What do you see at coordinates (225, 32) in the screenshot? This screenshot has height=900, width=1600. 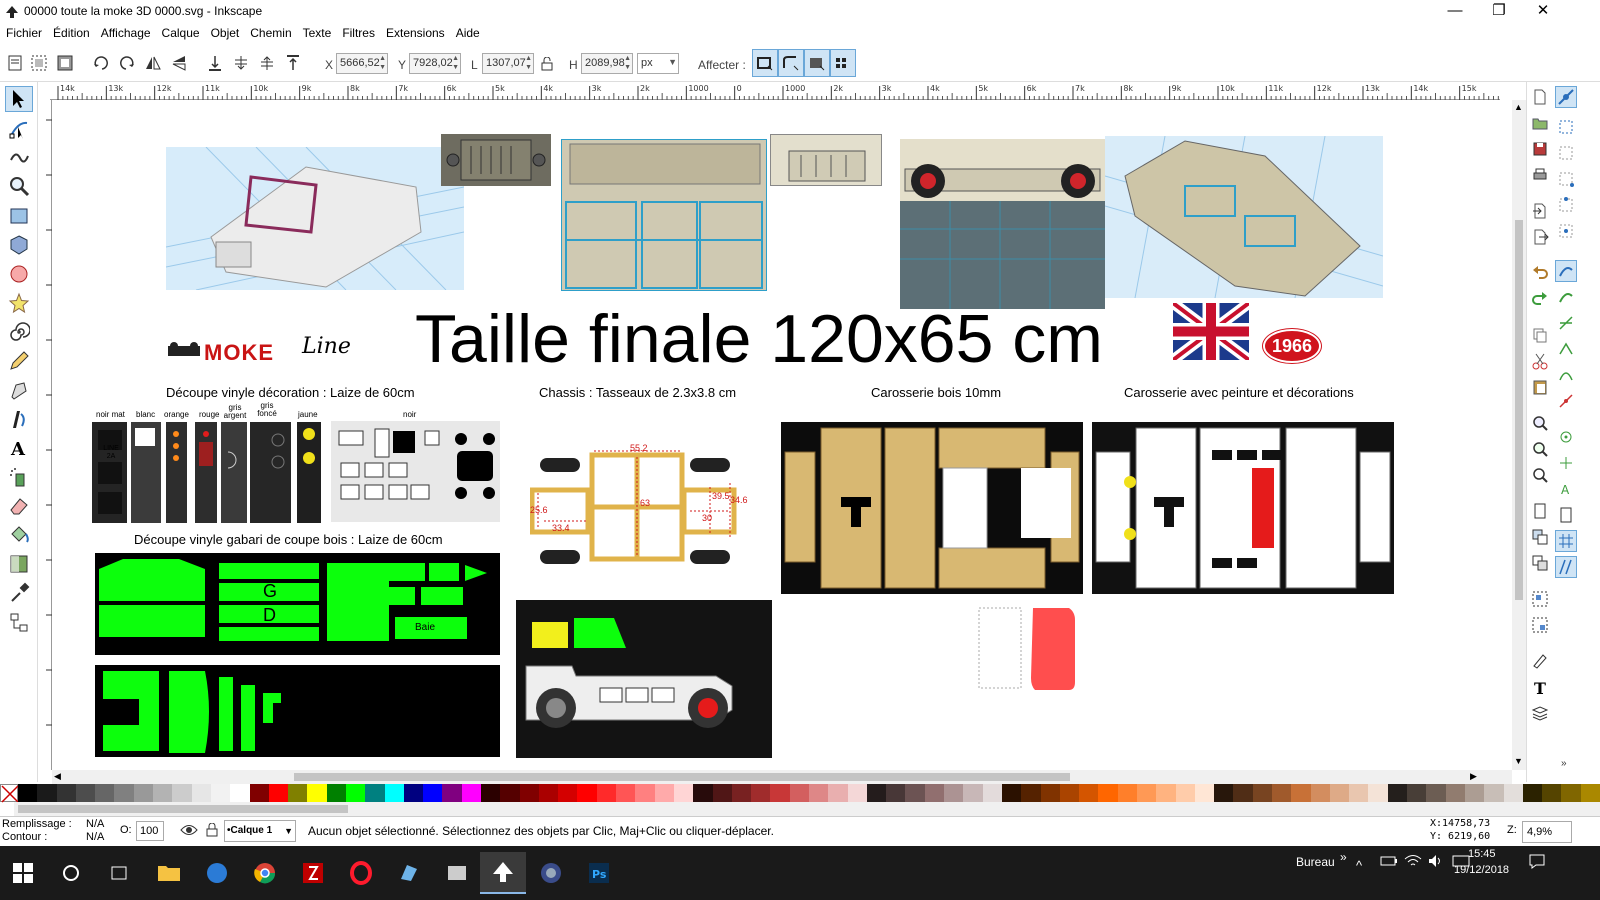 I see `menu-objet: Objet` at bounding box center [225, 32].